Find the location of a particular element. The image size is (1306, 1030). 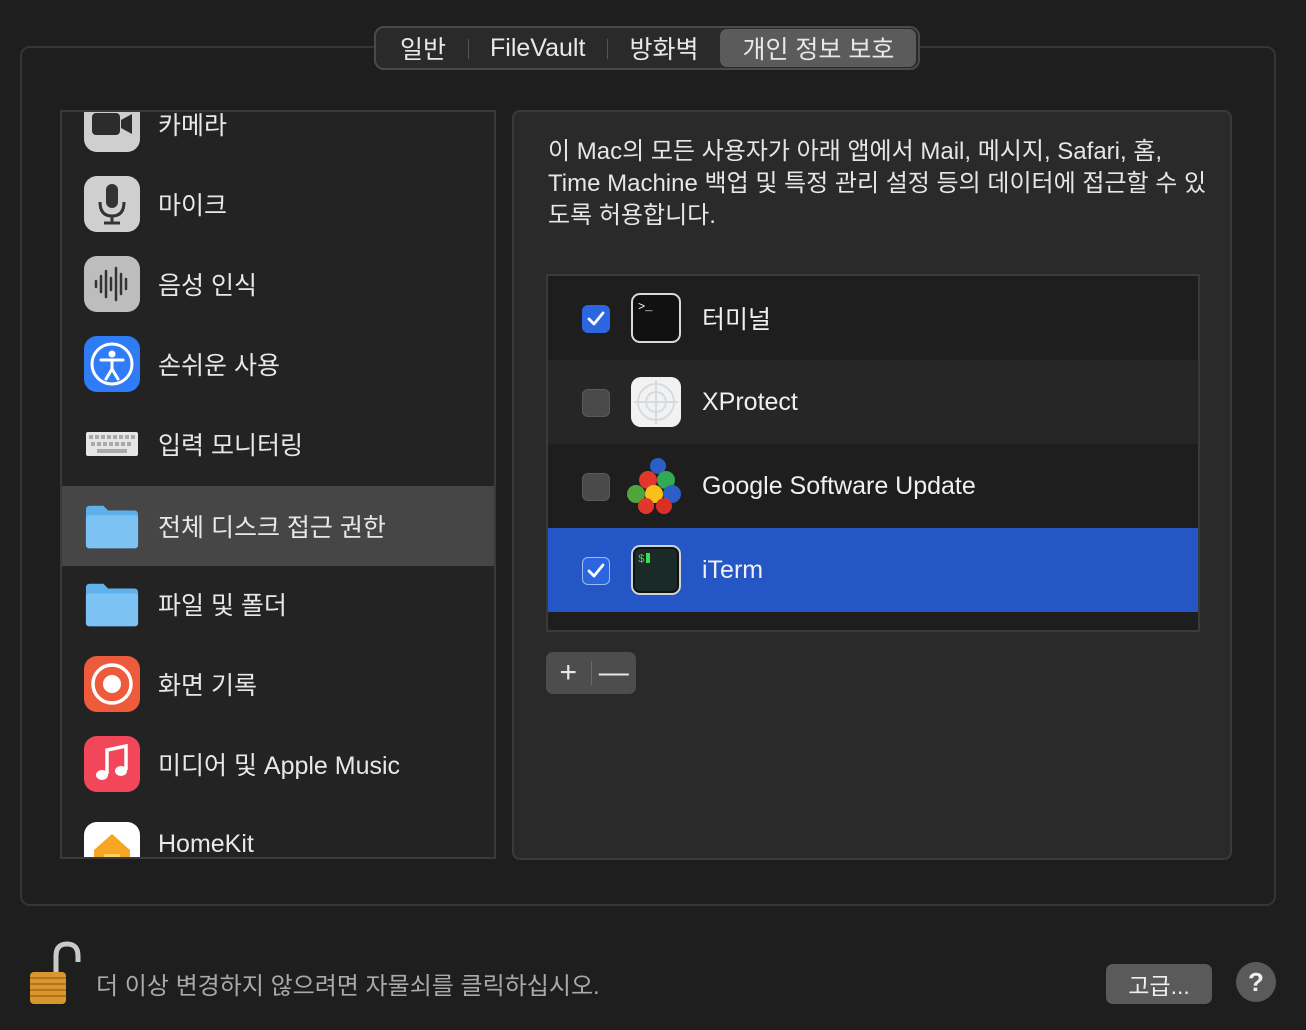

accessibility-icon is located at coordinates (112, 364).